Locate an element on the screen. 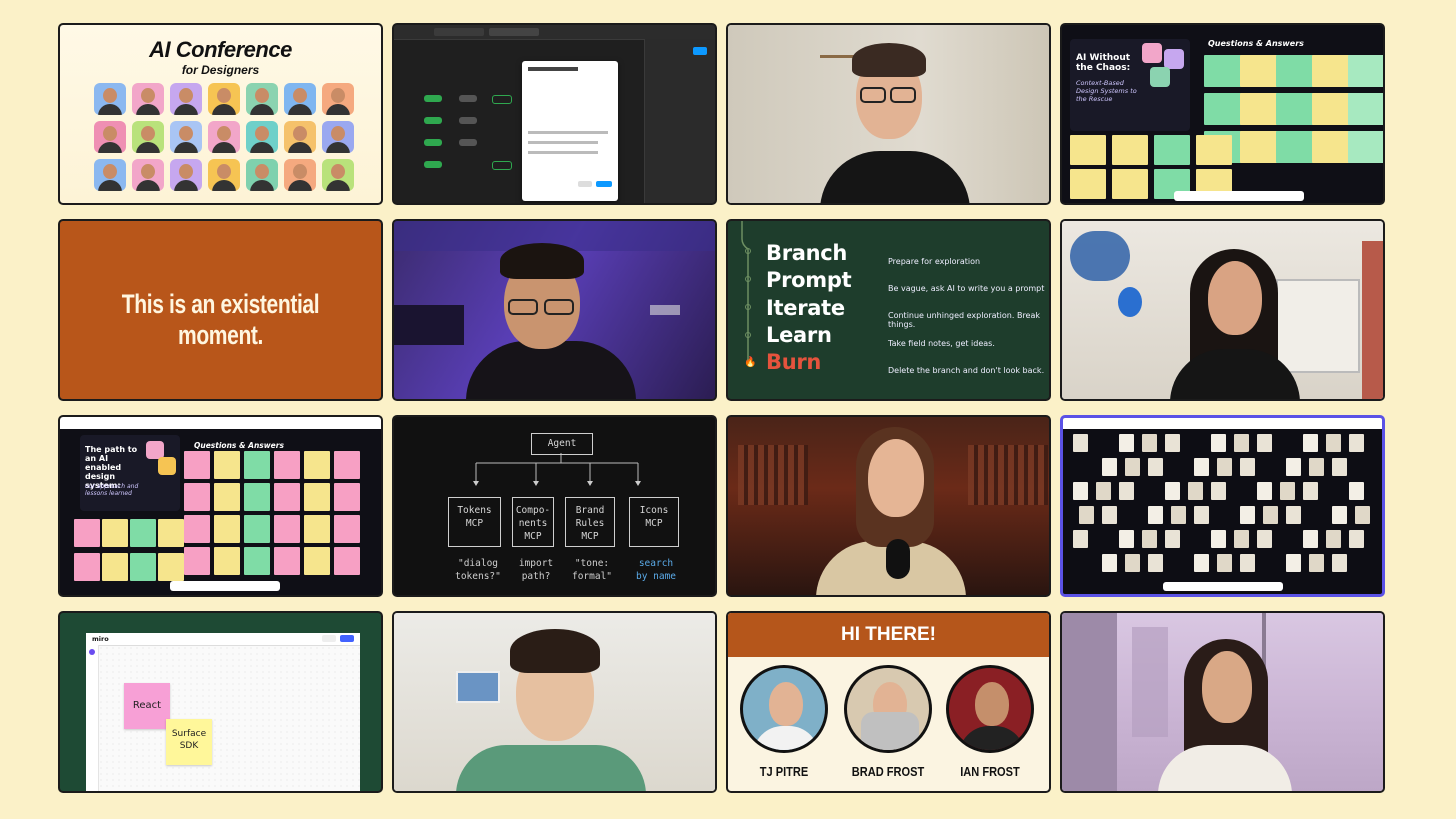 The height and width of the screenshot is (819, 1456). figma-tab is located at coordinates (459, 32).